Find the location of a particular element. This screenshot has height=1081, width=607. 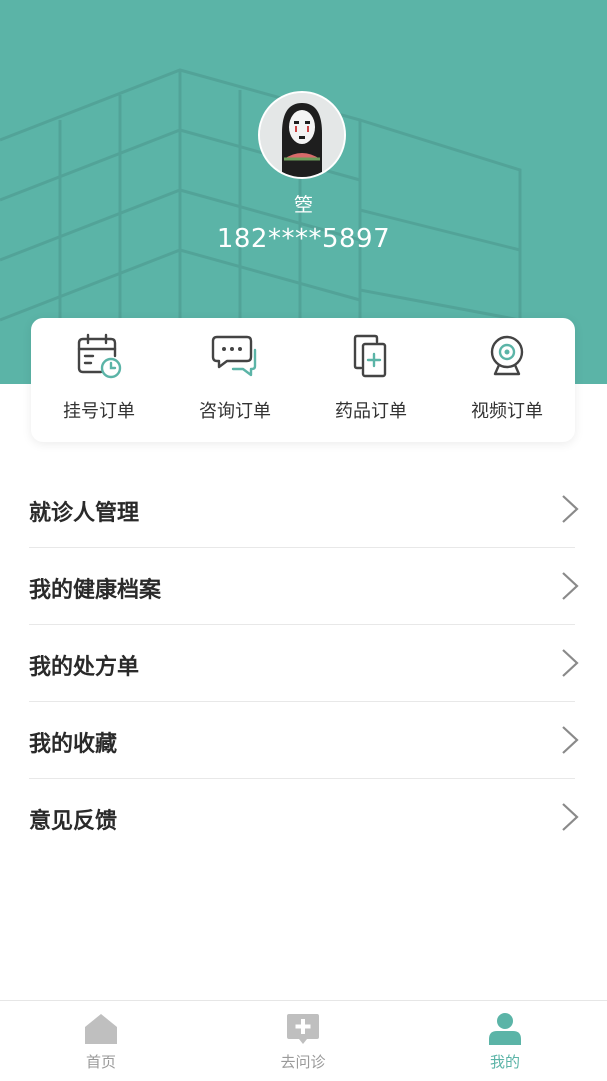

tab-consult: 去问诊 is located at coordinates (303, 1041).